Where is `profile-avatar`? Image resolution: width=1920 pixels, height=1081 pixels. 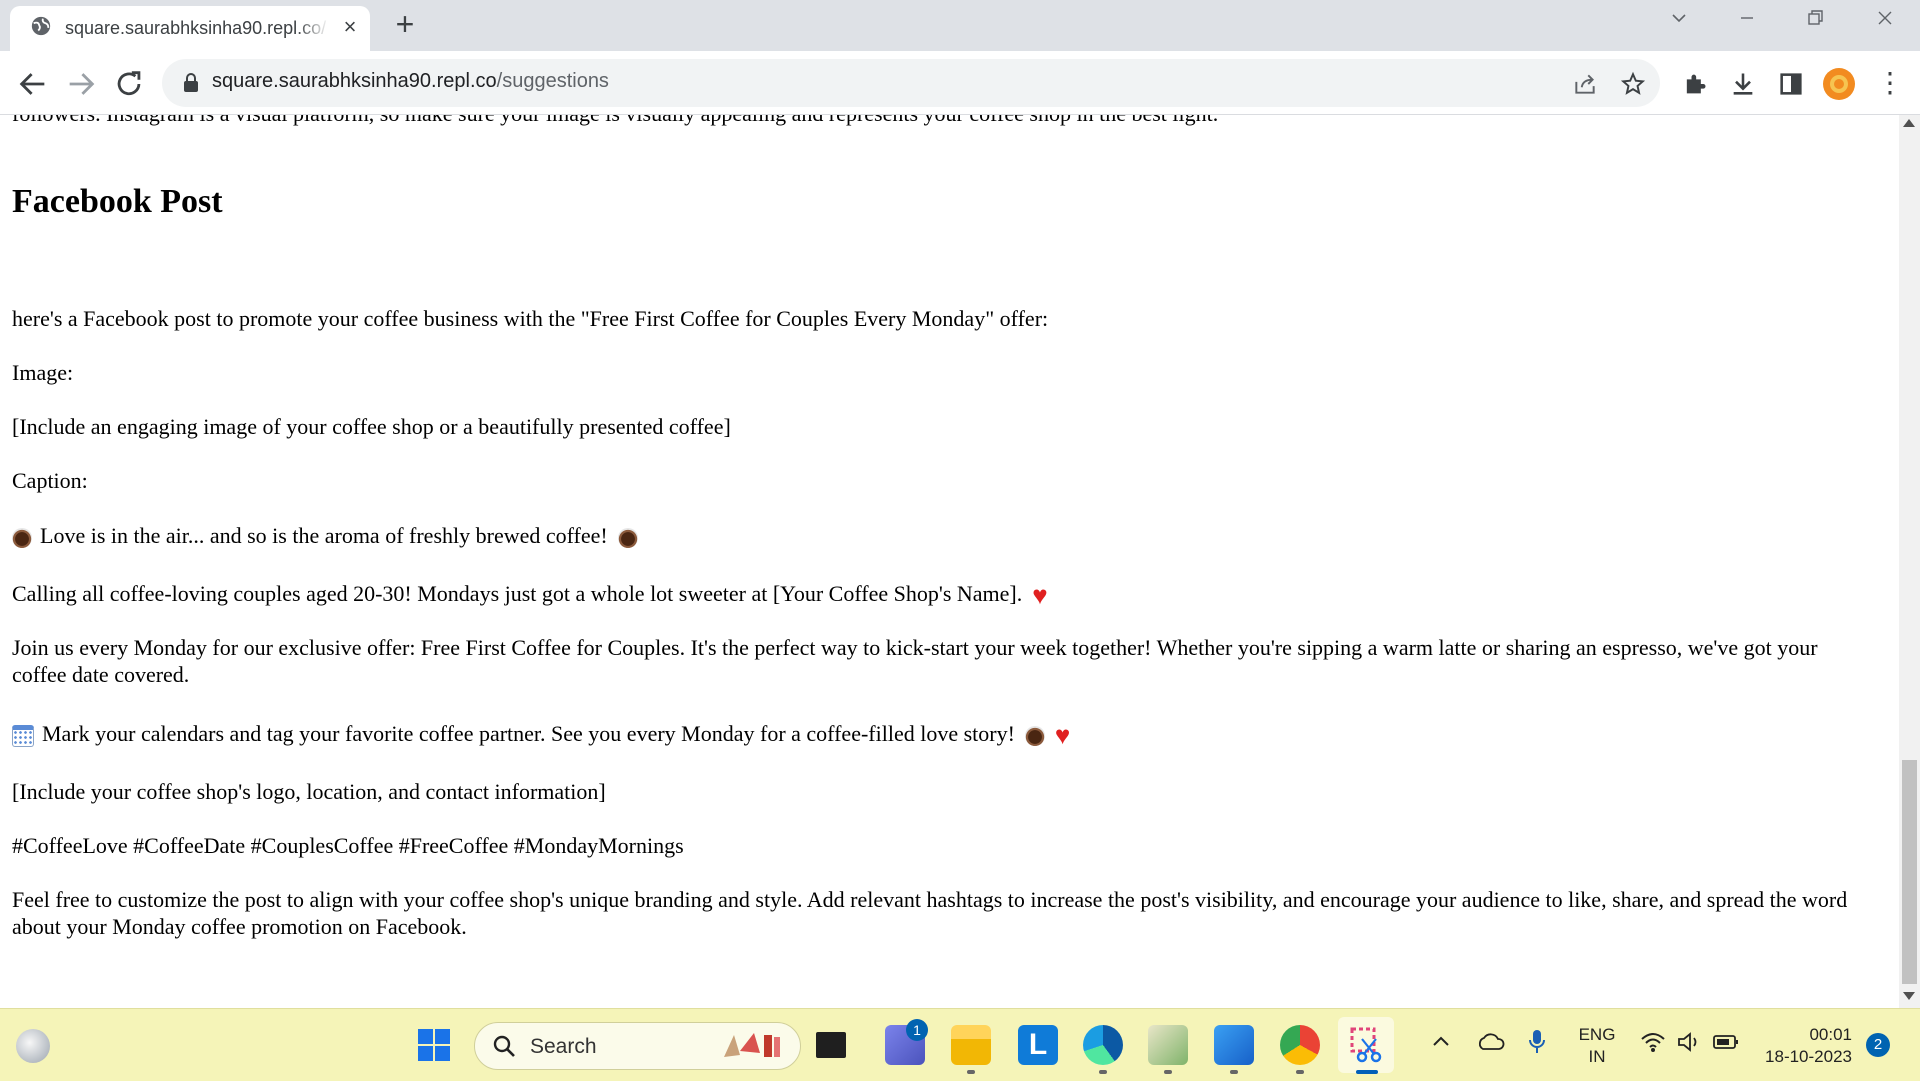
profile-avatar is located at coordinates (1839, 84).